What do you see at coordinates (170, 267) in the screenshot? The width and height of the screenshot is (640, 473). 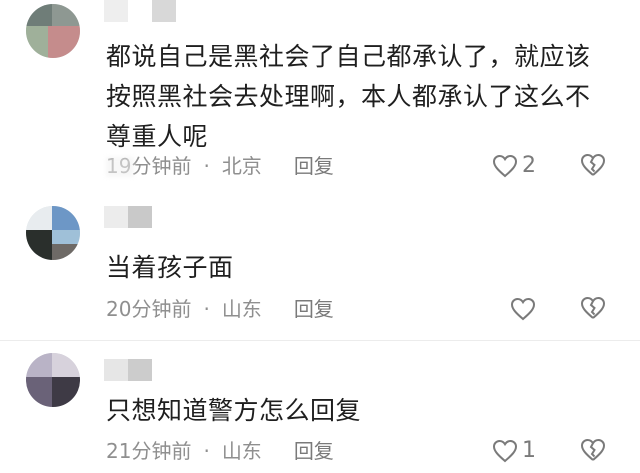 I see `comment-text: 当着孩子面` at bounding box center [170, 267].